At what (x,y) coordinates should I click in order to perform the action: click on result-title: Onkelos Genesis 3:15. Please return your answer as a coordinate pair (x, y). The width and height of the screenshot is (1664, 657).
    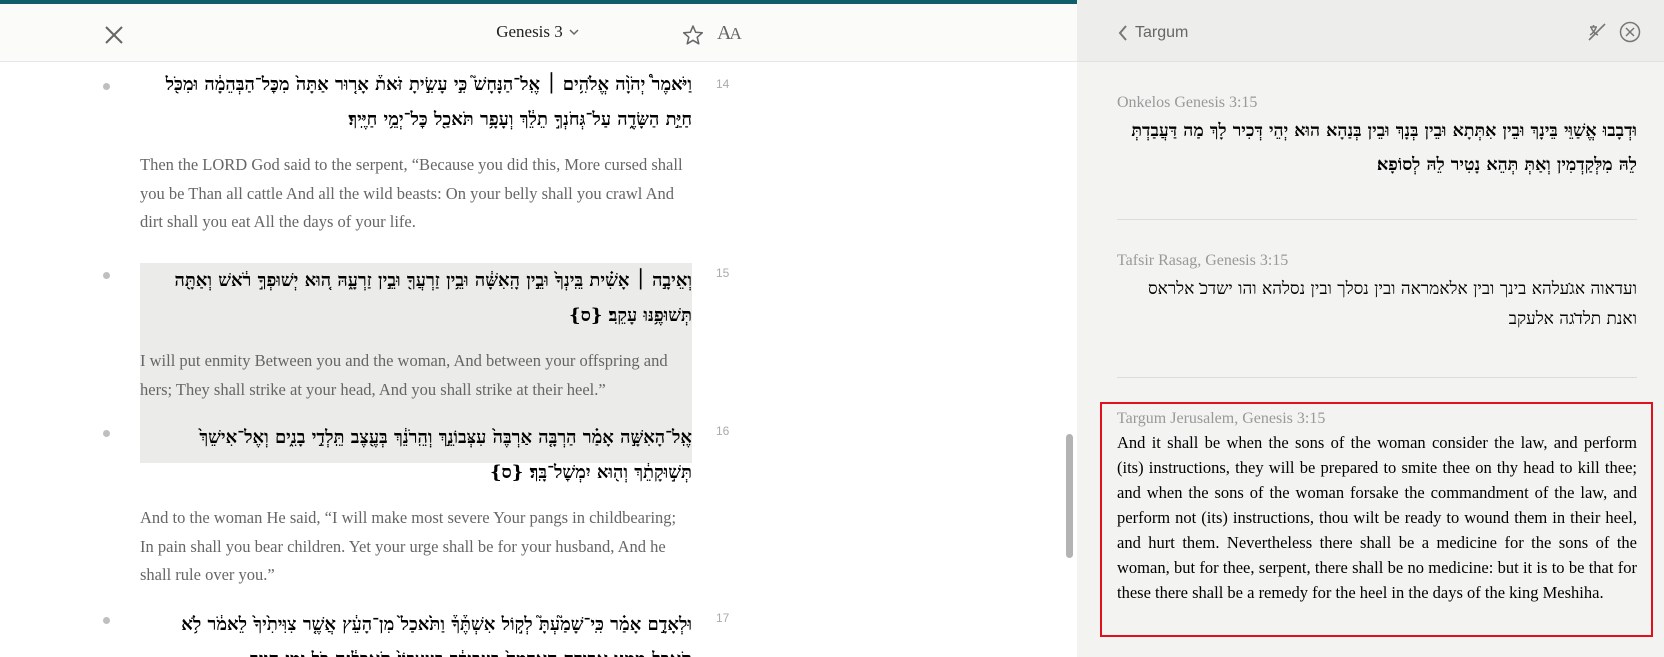
    Looking at the image, I should click on (1187, 102).